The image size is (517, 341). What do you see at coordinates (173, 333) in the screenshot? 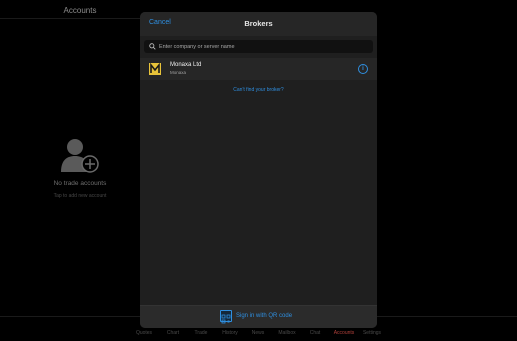
I see `tab-chart: Chart` at bounding box center [173, 333].